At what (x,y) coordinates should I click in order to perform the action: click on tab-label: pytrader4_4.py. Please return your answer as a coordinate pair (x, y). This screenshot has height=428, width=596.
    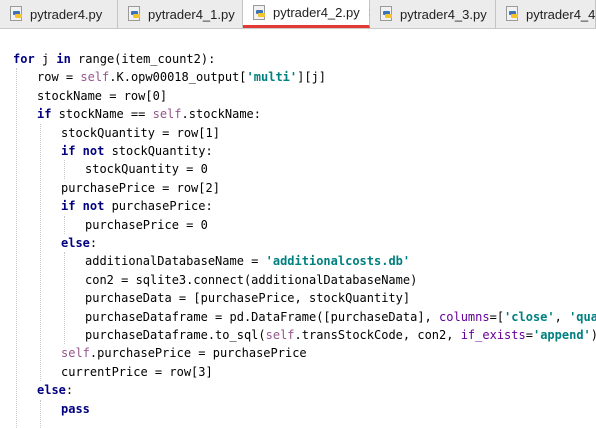
    Looking at the image, I should click on (561, 14).